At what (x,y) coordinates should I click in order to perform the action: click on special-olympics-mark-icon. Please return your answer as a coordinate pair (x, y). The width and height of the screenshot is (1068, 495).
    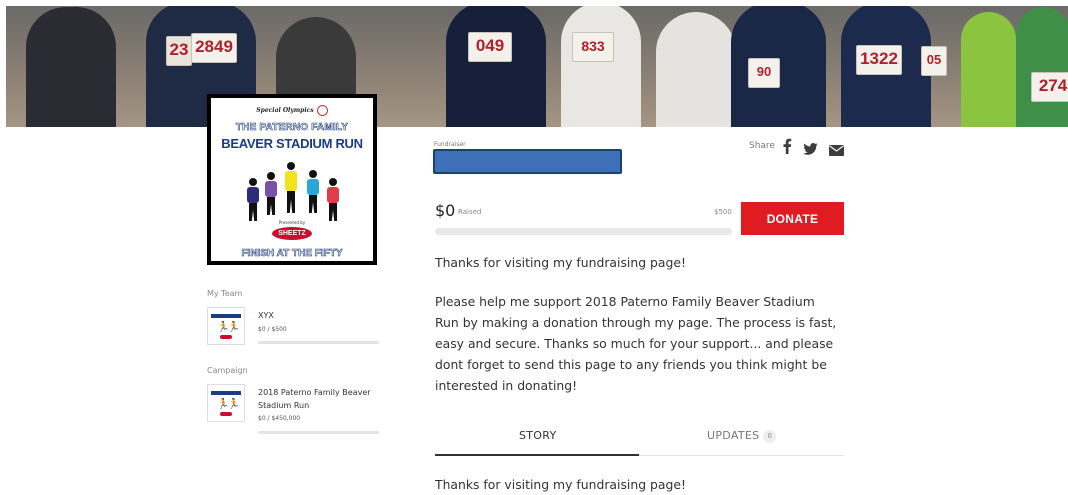
    Looking at the image, I should click on (322, 110).